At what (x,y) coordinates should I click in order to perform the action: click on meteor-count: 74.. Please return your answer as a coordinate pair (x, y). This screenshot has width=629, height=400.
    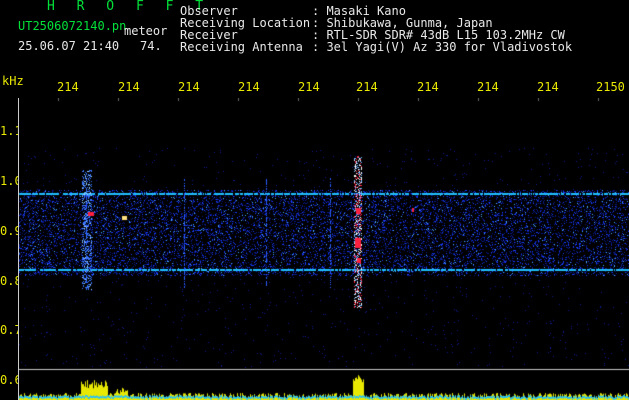
    Looking at the image, I should click on (151, 46).